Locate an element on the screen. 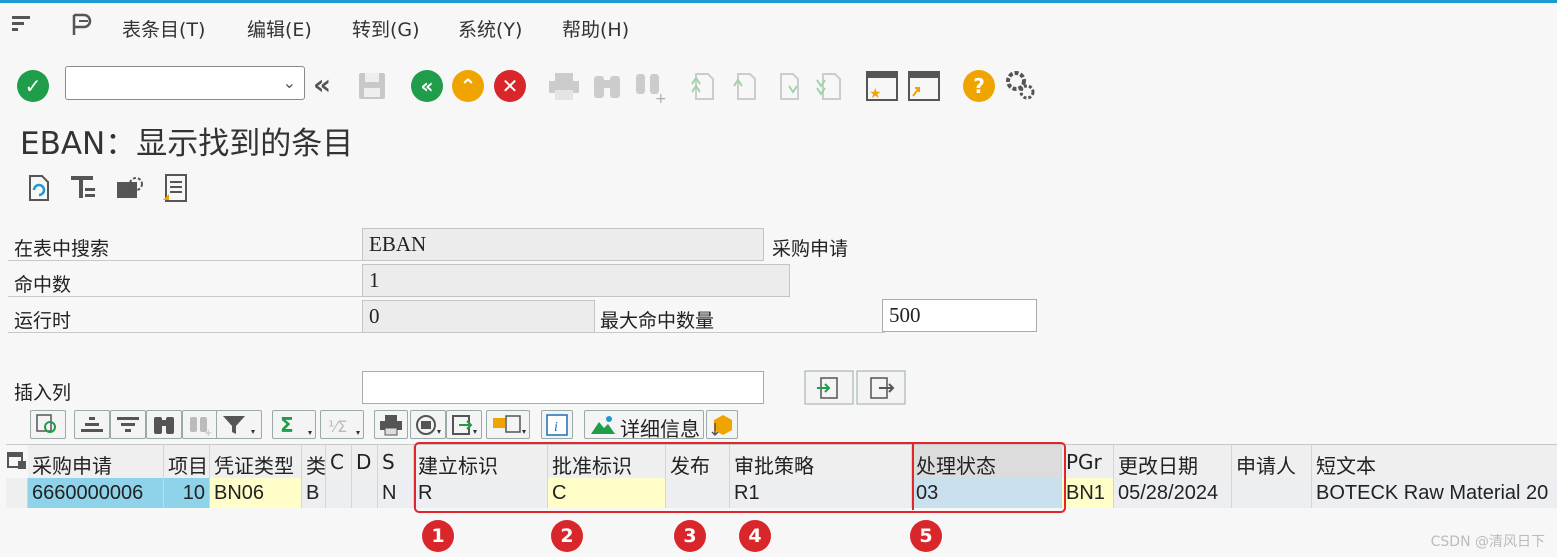  print-icon is located at coordinates (564, 86).